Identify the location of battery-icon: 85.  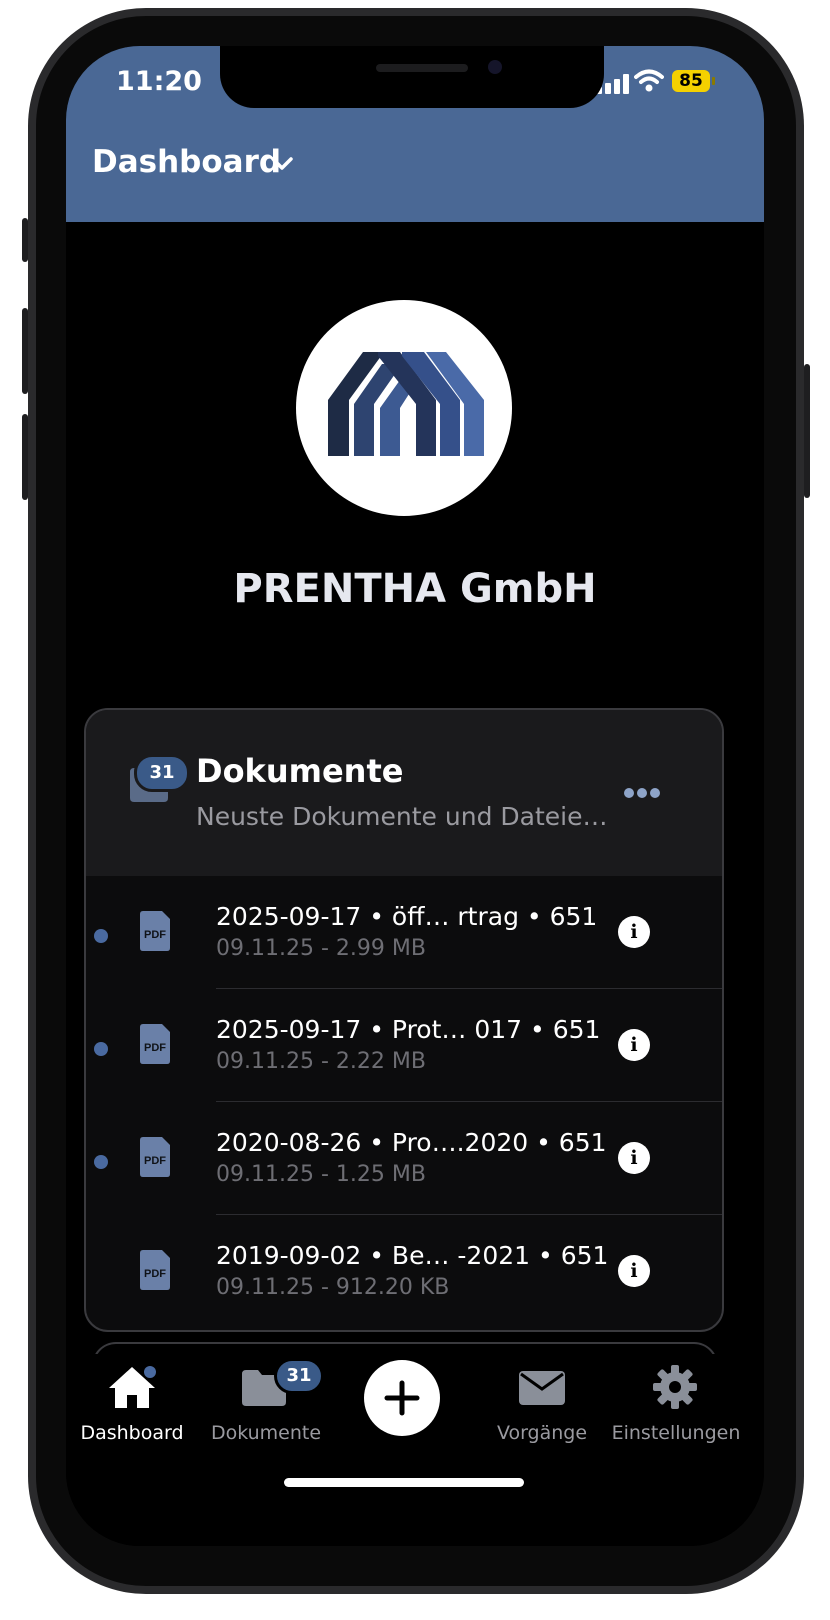
(691, 81).